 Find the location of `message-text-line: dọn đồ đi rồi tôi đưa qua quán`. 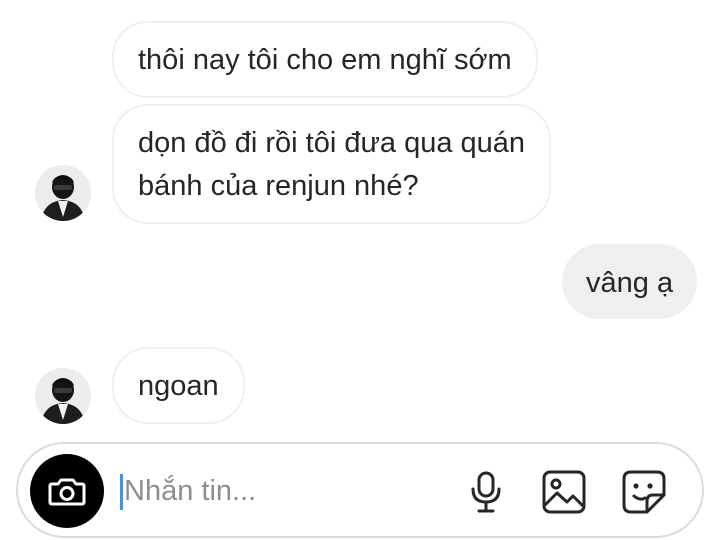

message-text-line: dọn đồ đi rồi tôi đưa qua quán is located at coordinates (332, 143).